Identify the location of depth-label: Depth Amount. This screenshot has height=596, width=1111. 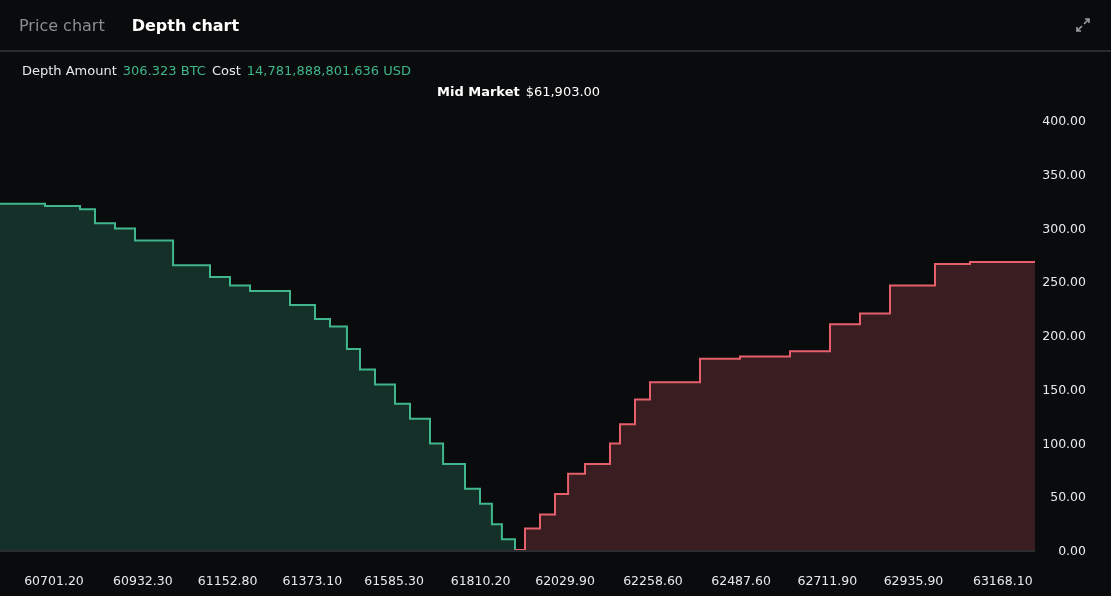
(69, 71).